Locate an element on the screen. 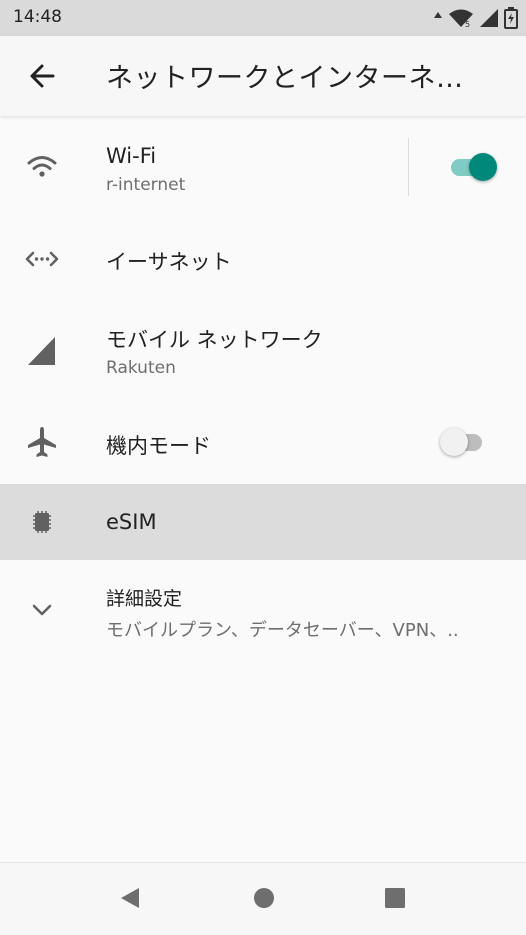 Image resolution: width=526 pixels, height=935 pixels. advanced-title: 詳細設定 is located at coordinates (144, 599).